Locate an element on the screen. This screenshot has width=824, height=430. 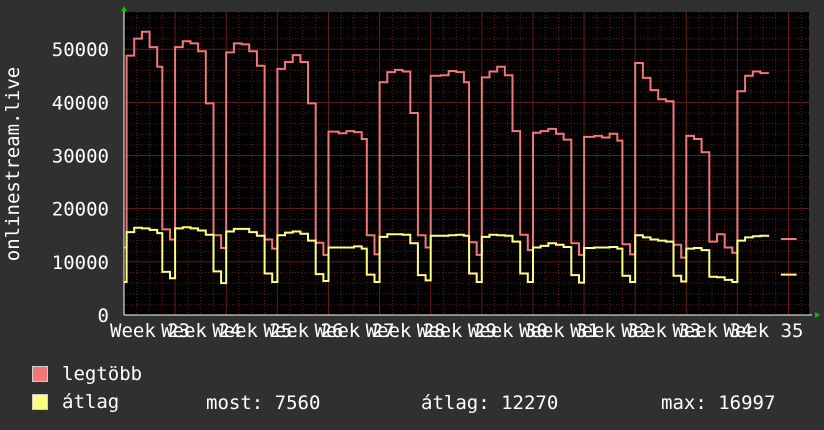
y-axis-arrow-icon is located at coordinates (124, 8).